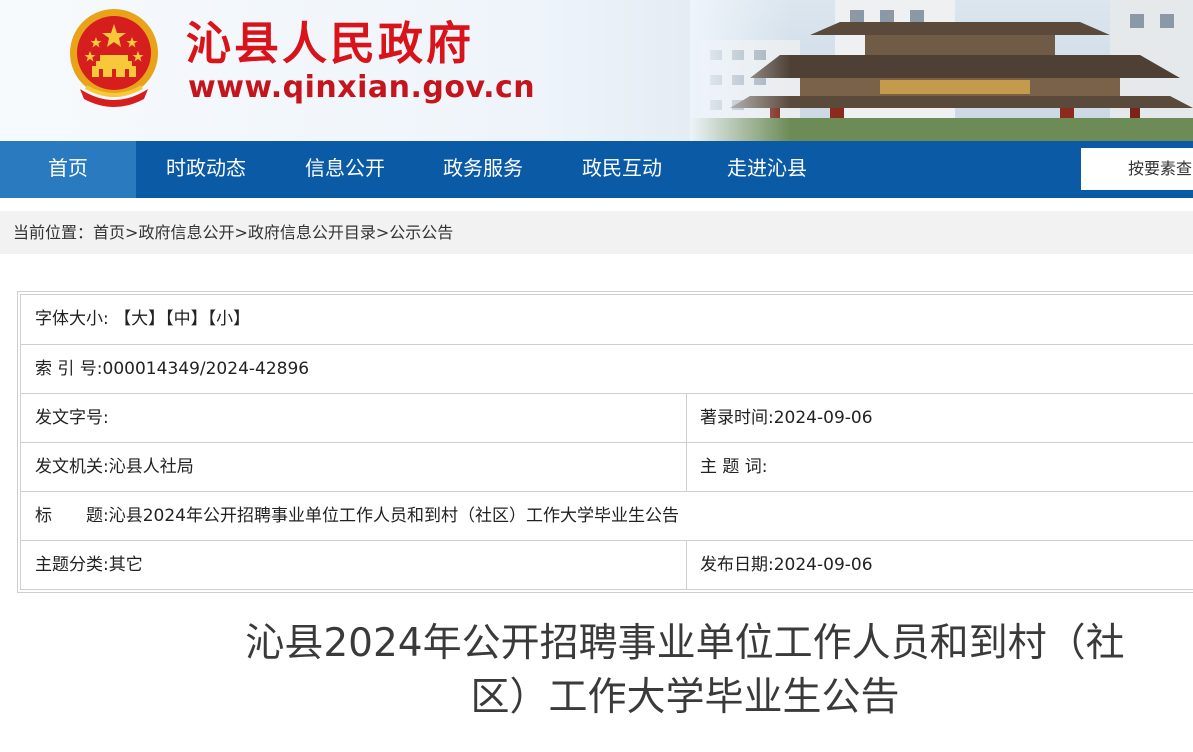 The width and height of the screenshot is (1193, 752). What do you see at coordinates (72, 467) in the screenshot?
I see `issuer-label: 发文机关:` at bounding box center [72, 467].